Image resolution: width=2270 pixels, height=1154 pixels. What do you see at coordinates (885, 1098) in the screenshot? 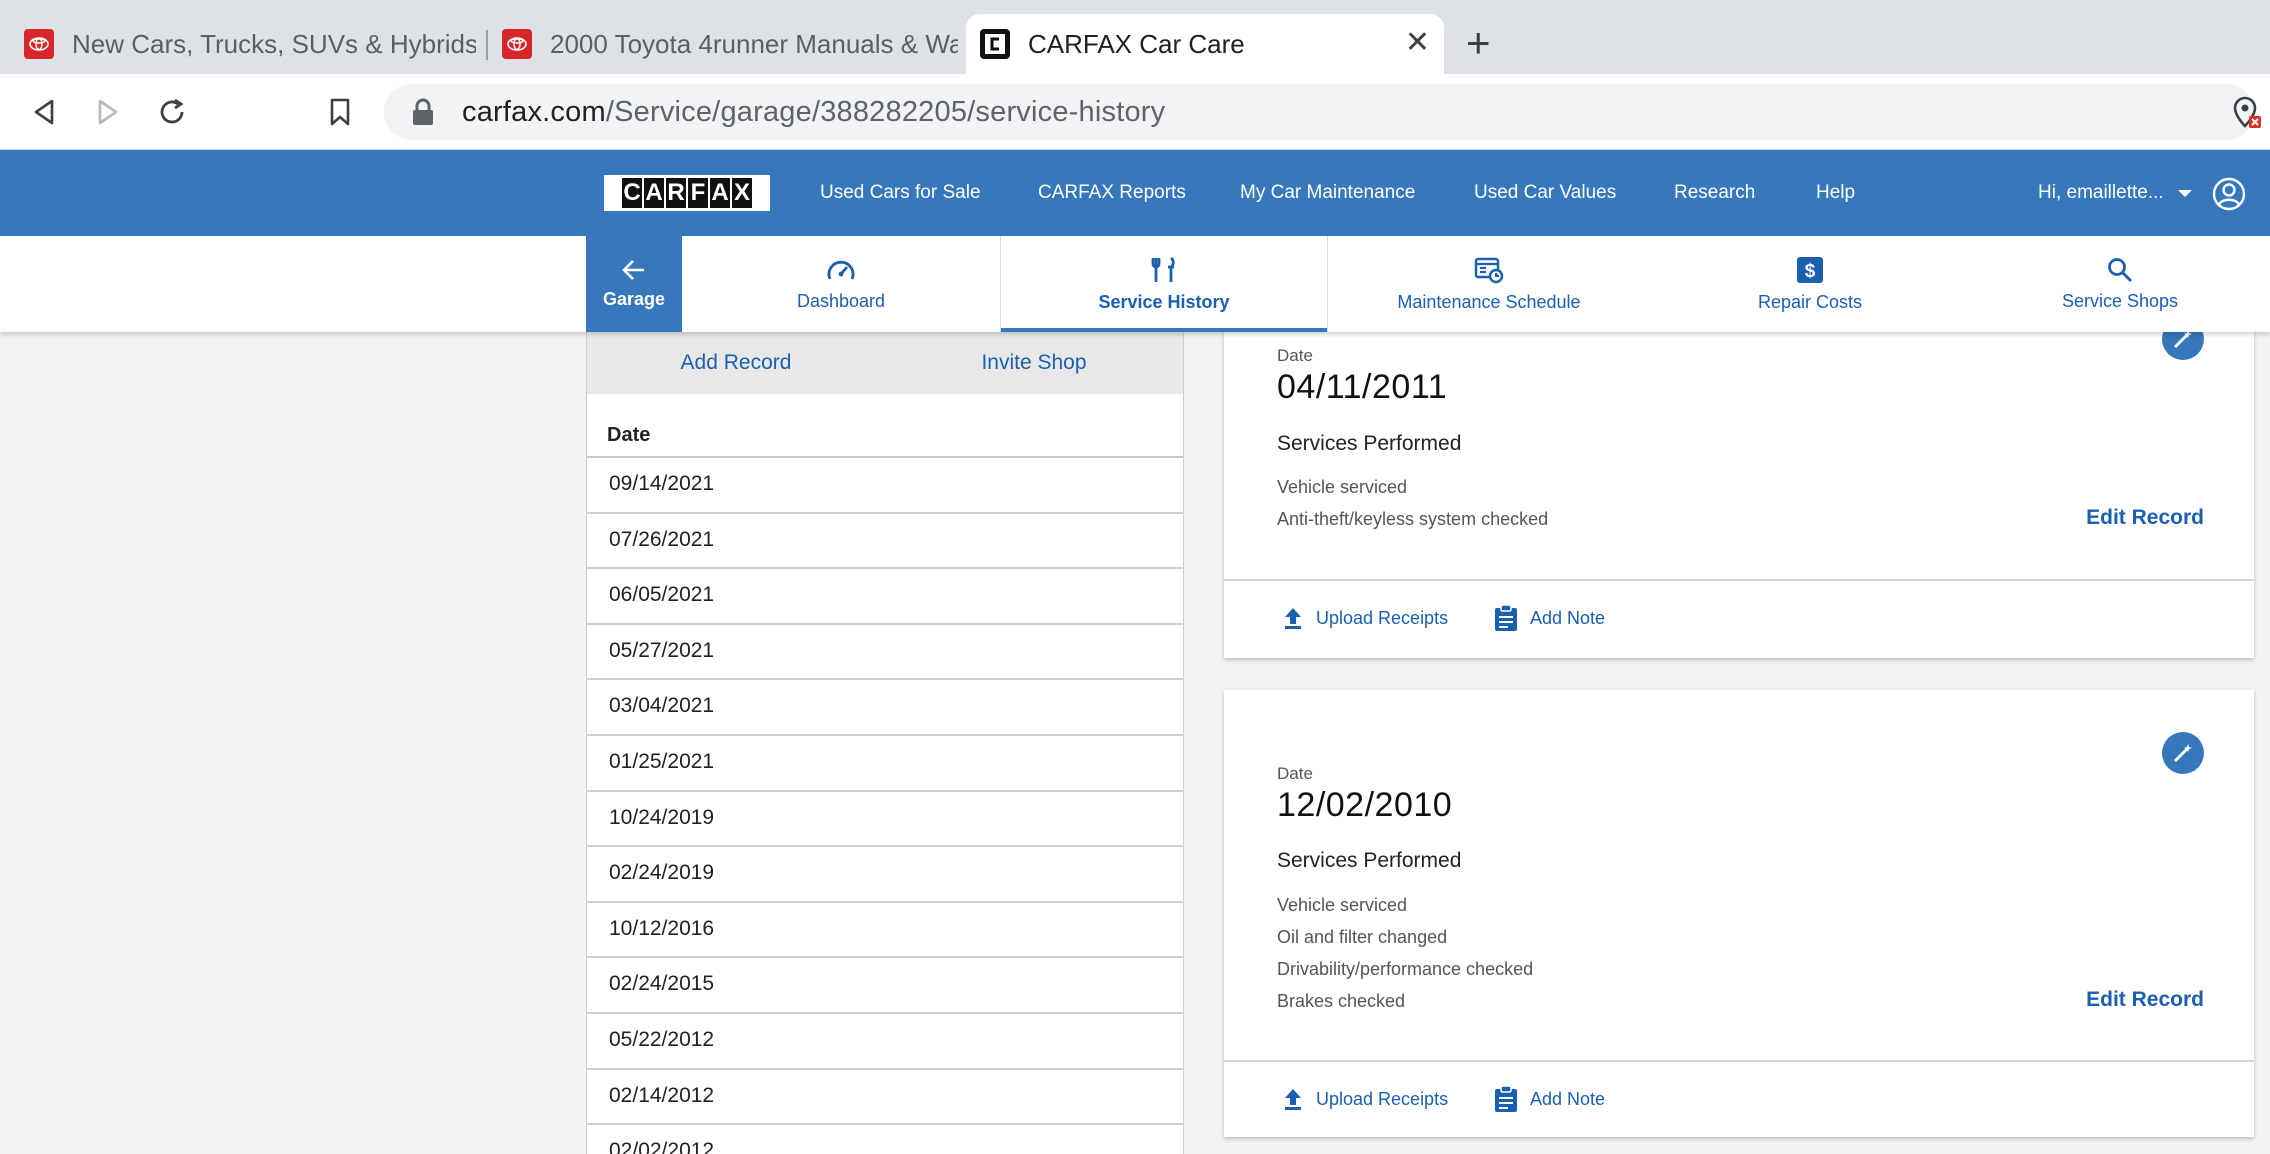
I see `record-date-row: 02/14/2012` at bounding box center [885, 1098].